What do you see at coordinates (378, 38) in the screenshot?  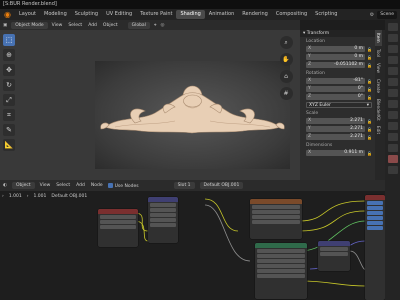 I see `sidebar-tab-item: Item` at bounding box center [378, 38].